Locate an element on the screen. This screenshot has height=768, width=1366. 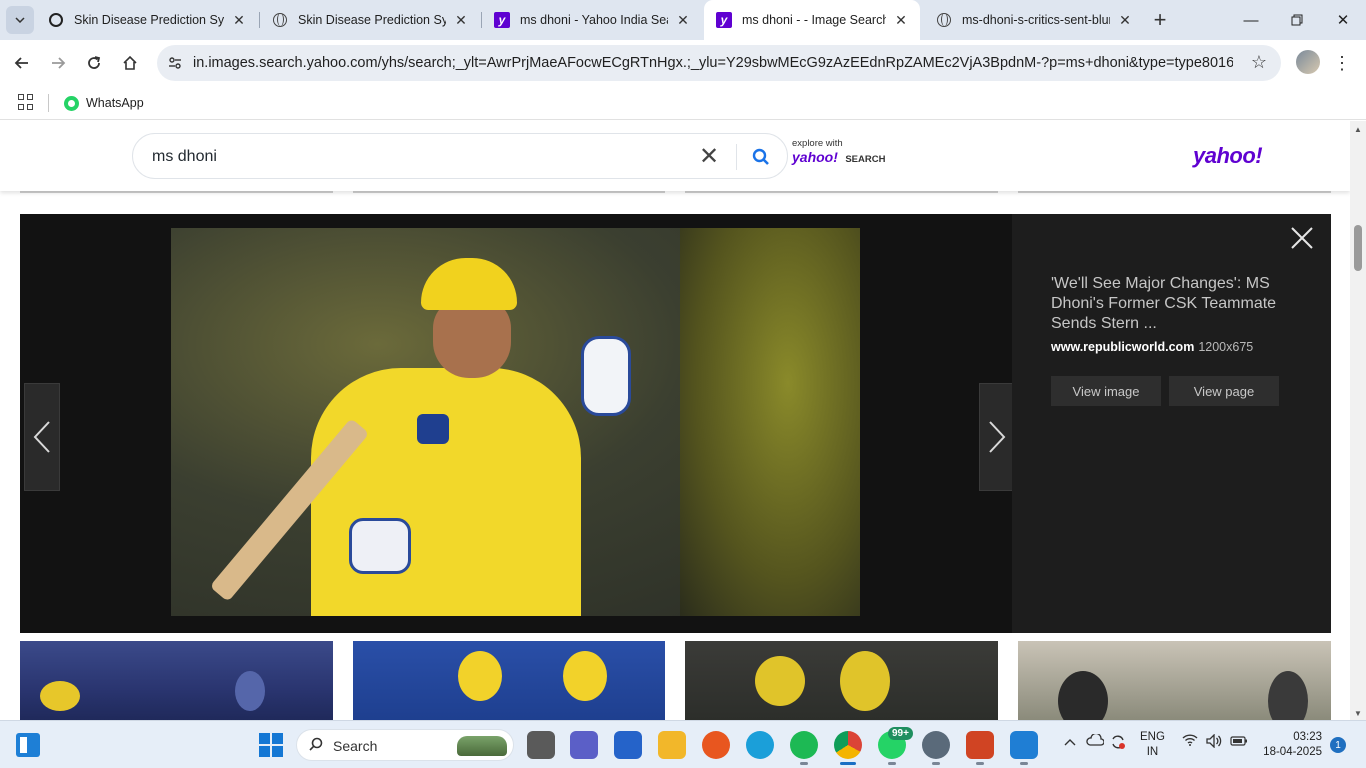
settings-icon is located at coordinates (936, 745).